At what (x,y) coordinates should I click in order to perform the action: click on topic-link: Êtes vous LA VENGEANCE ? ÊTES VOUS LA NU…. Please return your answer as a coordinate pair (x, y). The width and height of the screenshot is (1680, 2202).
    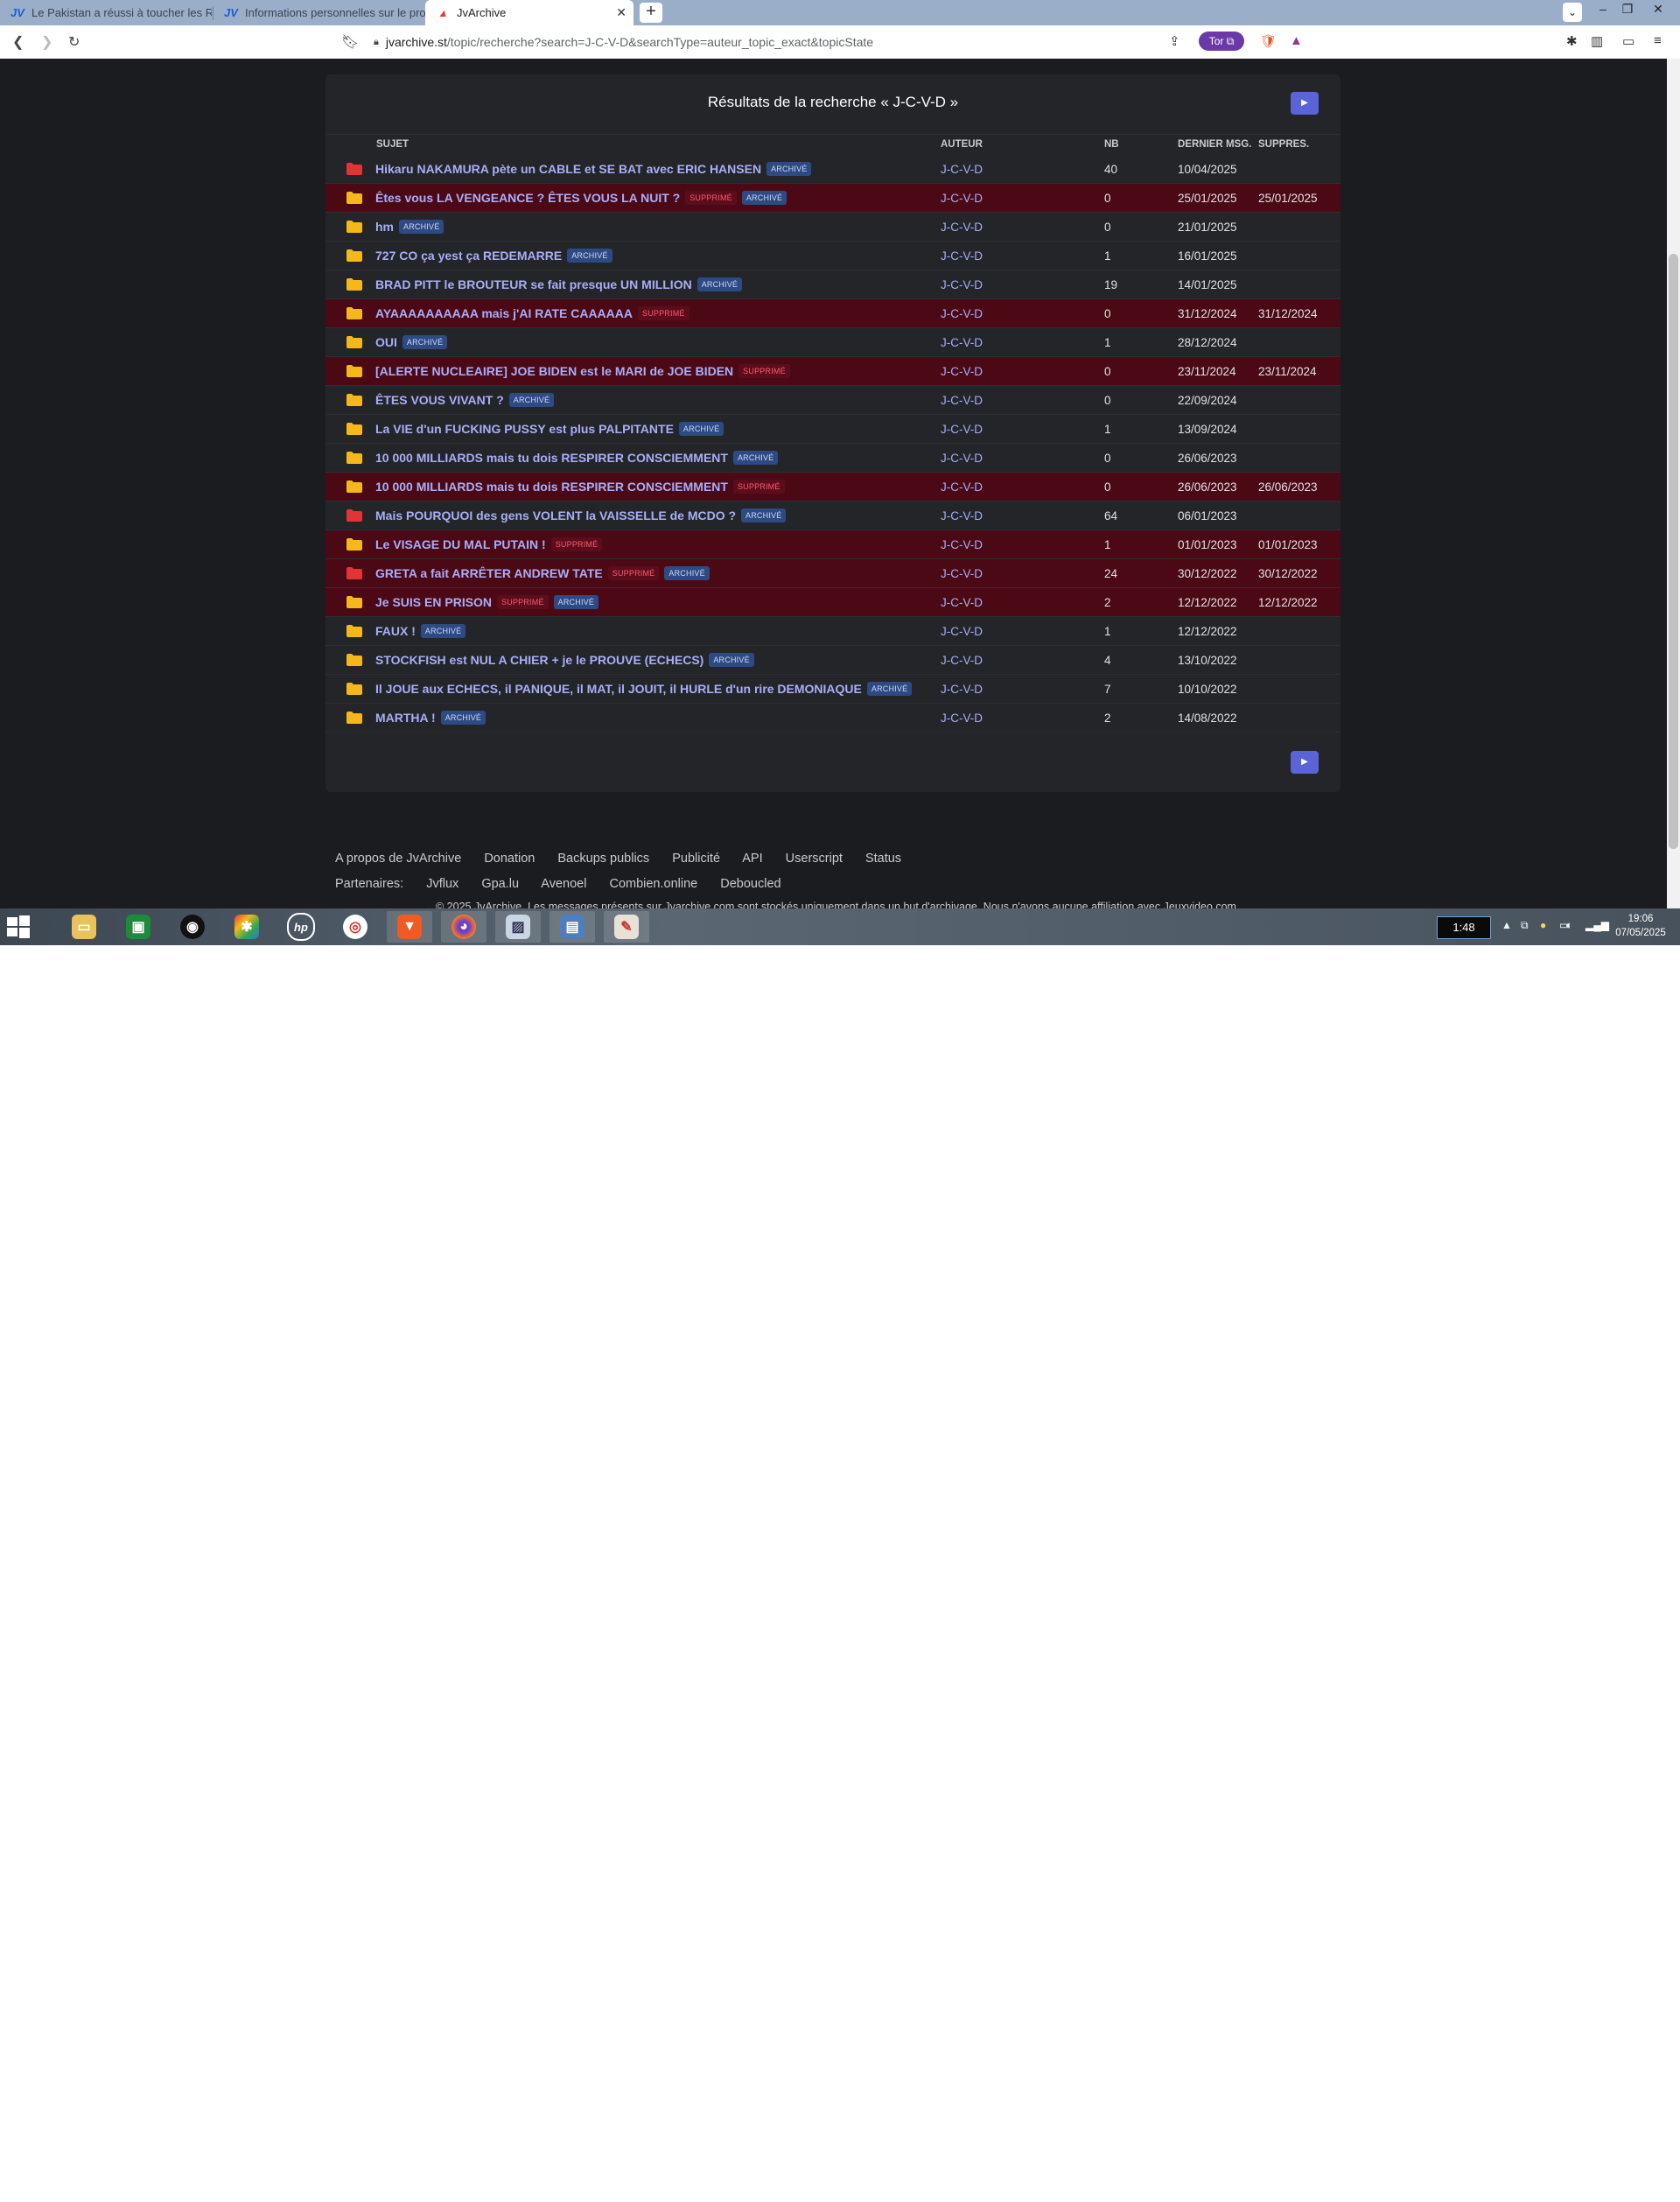
    Looking at the image, I should click on (527, 198).